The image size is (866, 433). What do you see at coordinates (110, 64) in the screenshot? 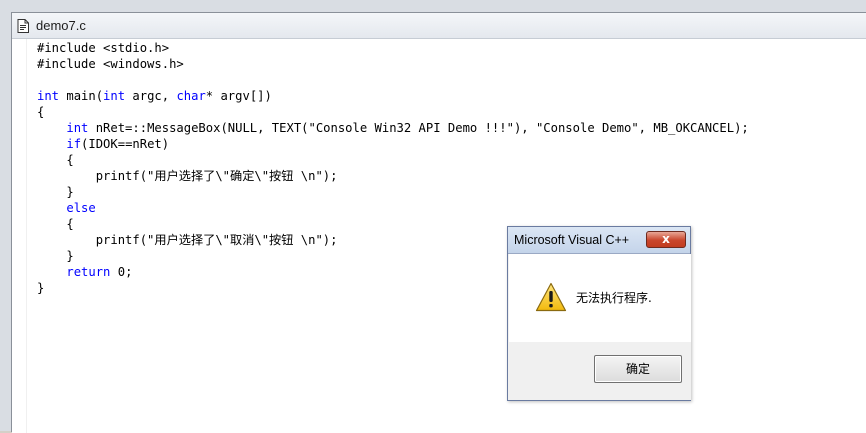
I see `code-text: #include <windows.h>` at bounding box center [110, 64].